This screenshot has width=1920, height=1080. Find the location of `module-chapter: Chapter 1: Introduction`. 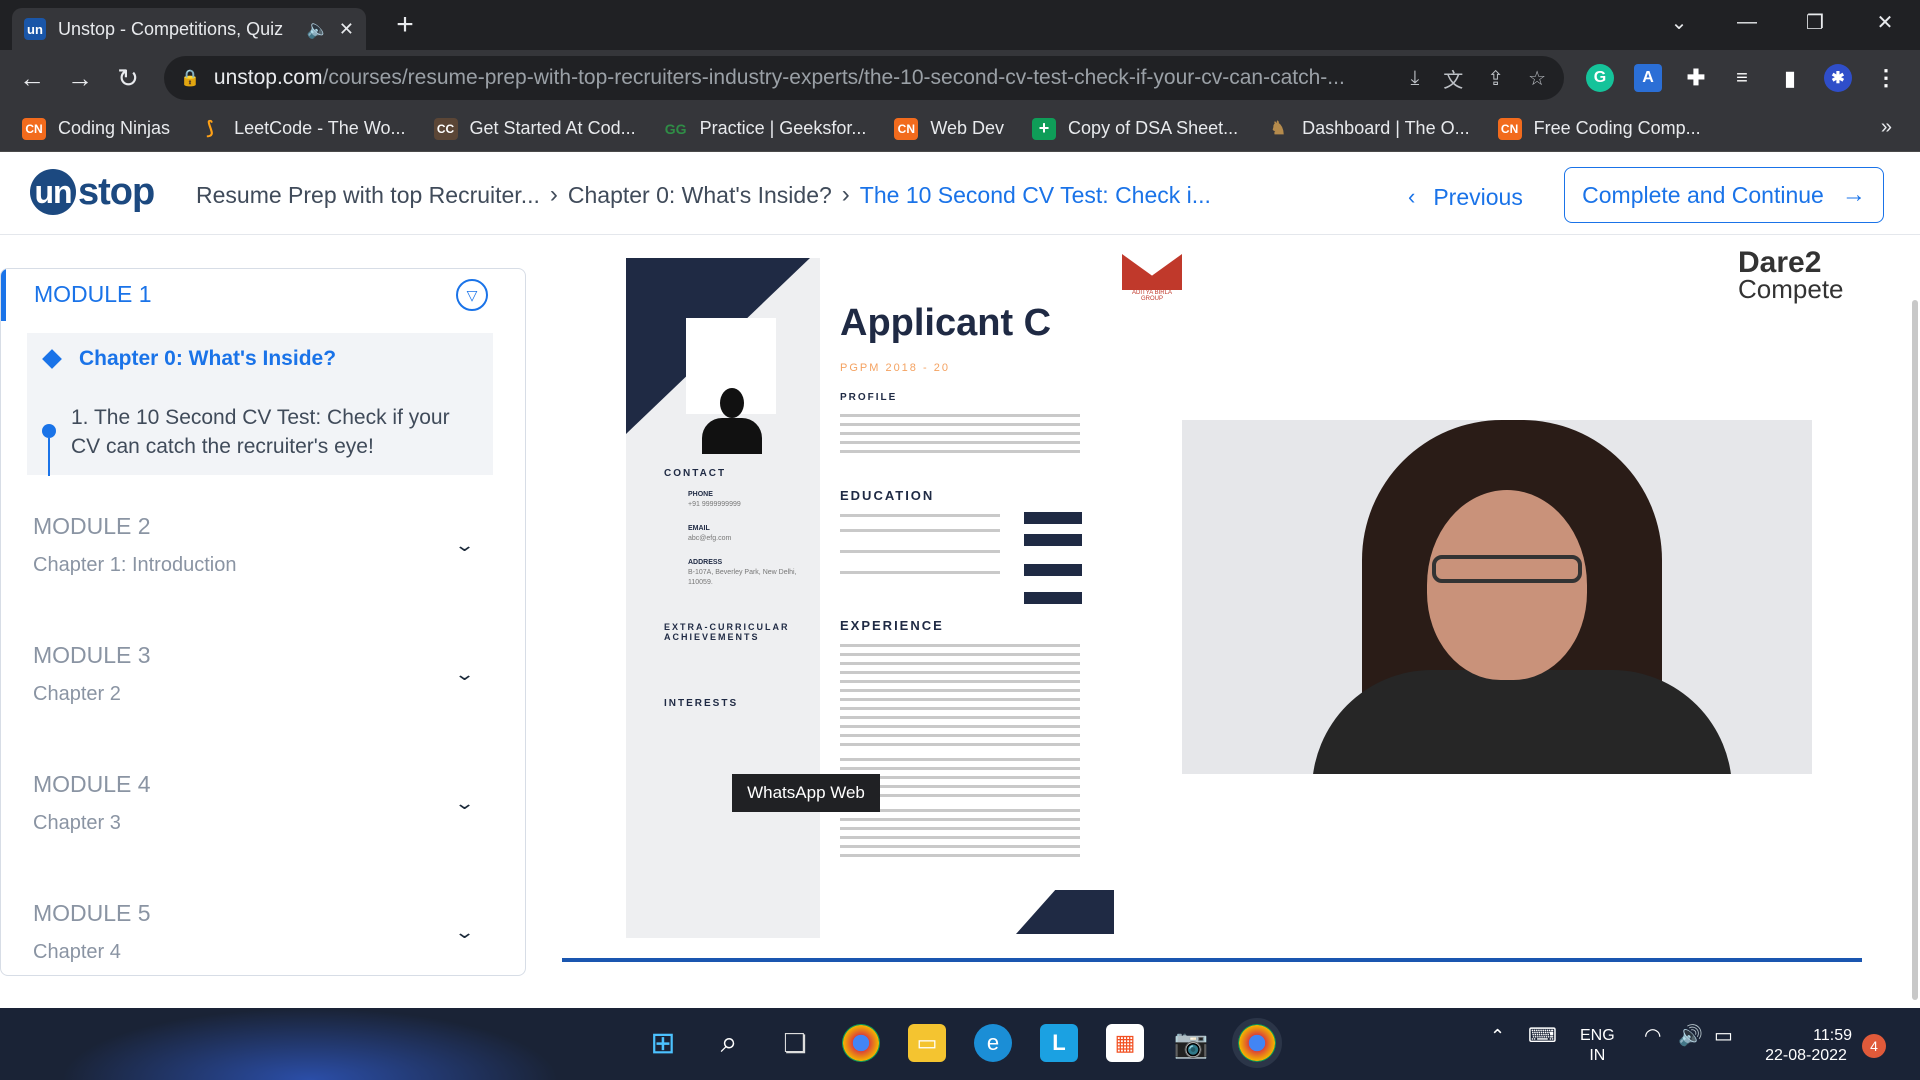

module-chapter: Chapter 1: Introduction is located at coordinates (135, 565).